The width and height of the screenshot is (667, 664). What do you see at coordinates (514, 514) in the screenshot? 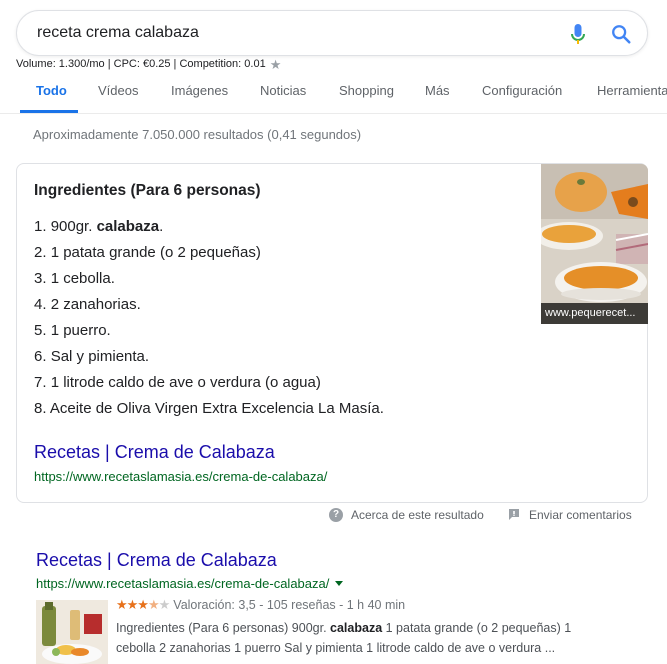
I see `feedback-icon` at bounding box center [514, 514].